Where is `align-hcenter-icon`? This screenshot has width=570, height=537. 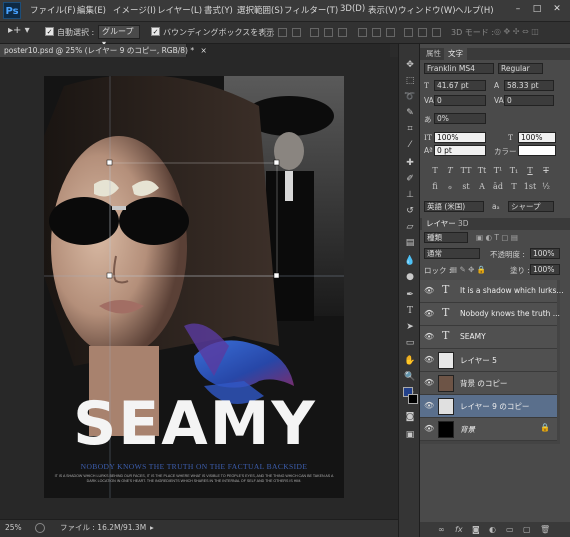
align-hcenter-icon is located at coordinates (328, 32).